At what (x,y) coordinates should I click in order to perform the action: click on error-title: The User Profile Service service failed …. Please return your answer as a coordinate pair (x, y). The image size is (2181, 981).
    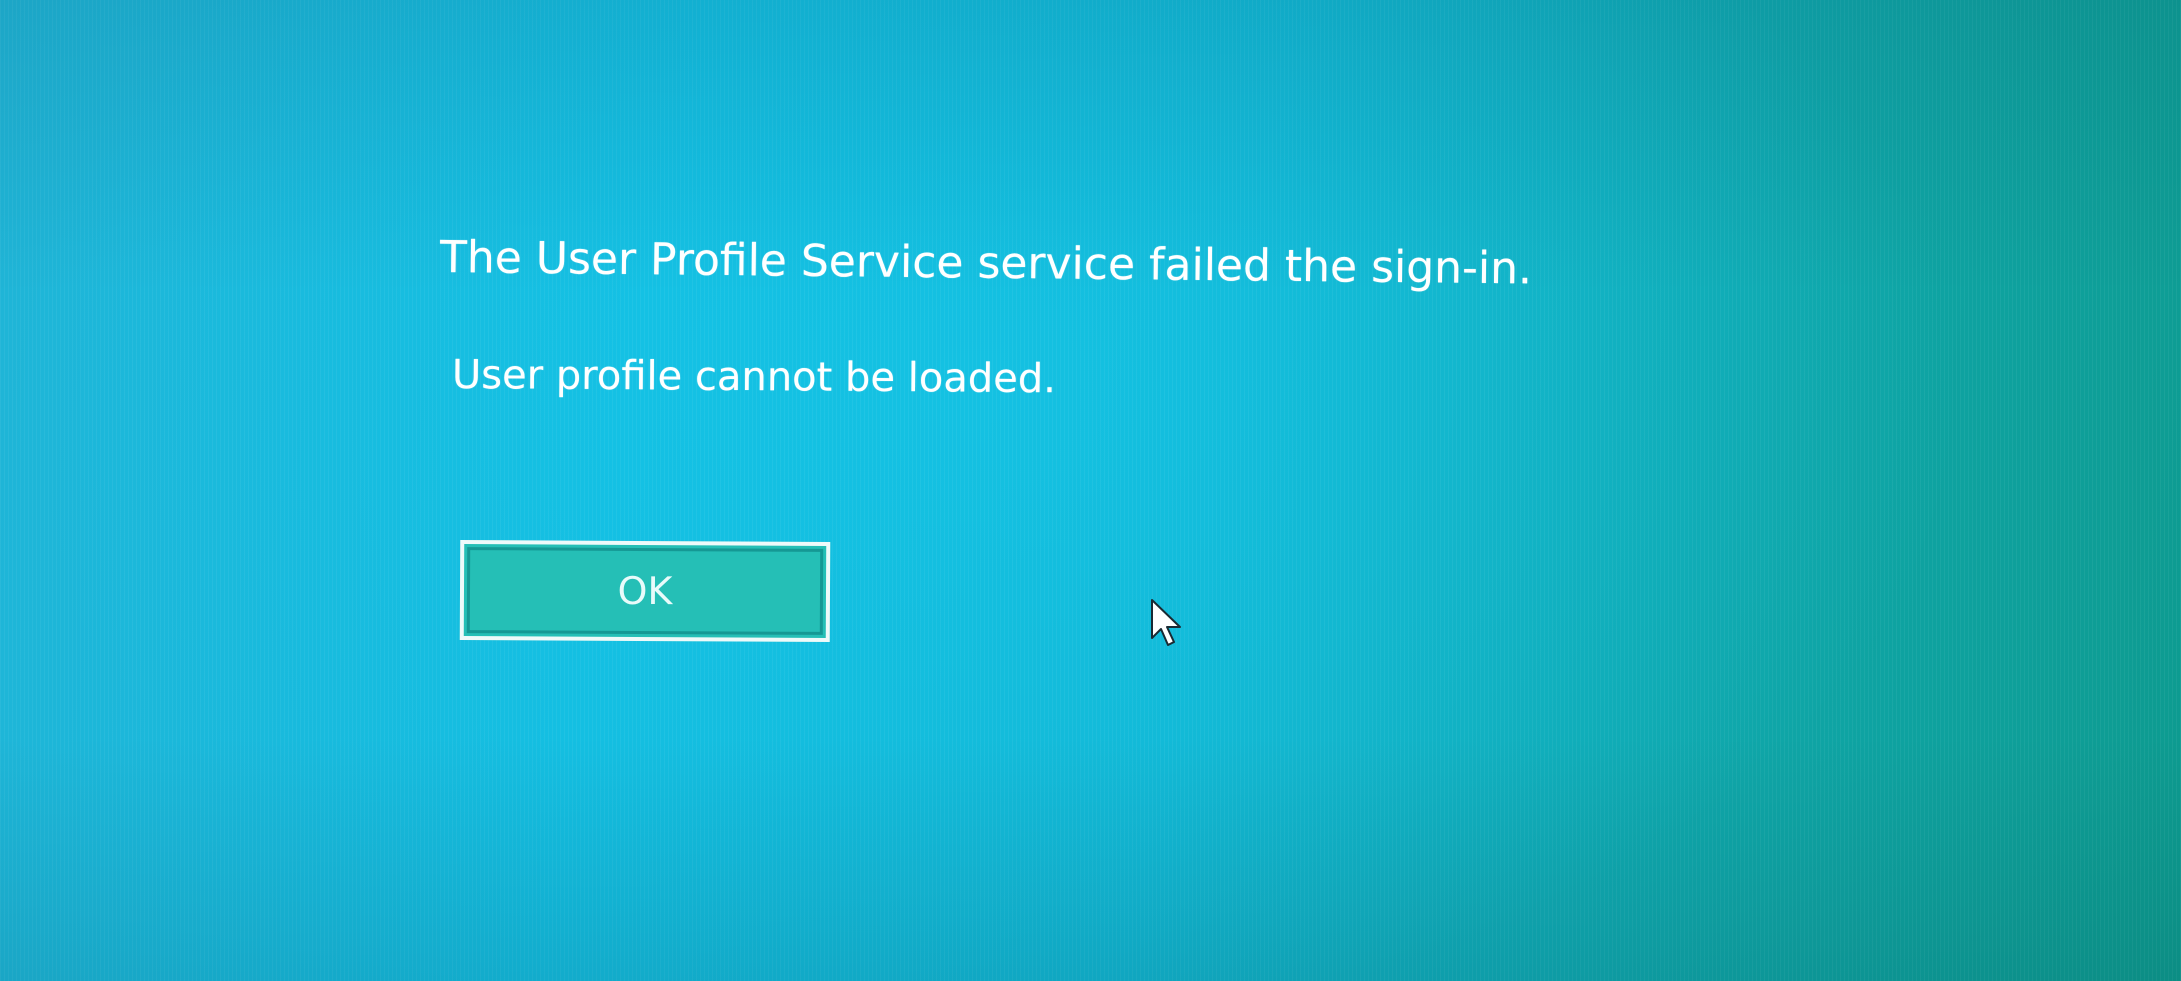
    Looking at the image, I should click on (986, 263).